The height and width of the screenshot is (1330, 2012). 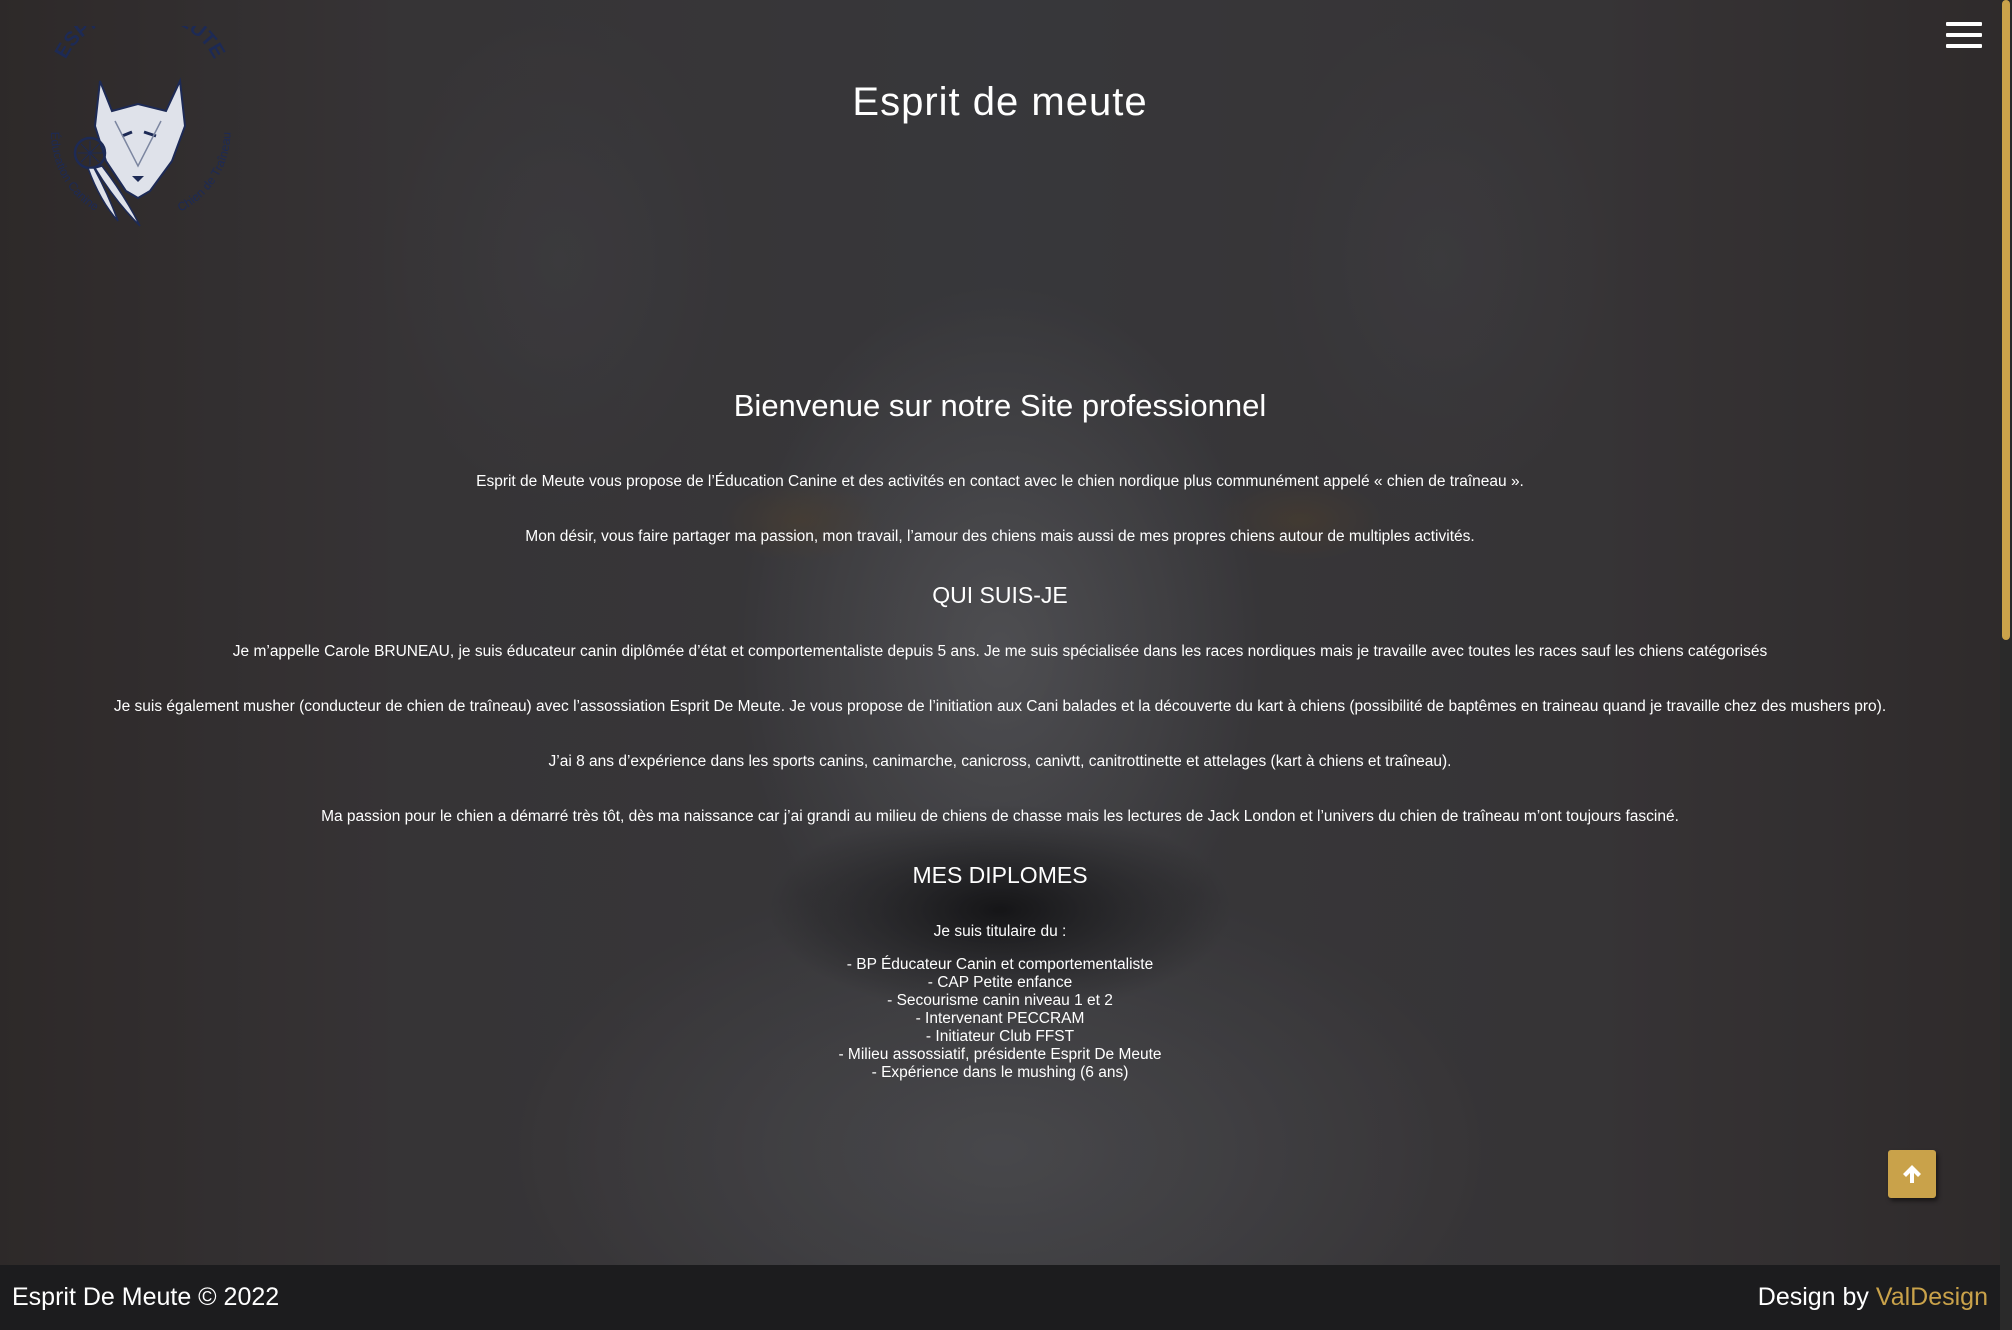 What do you see at coordinates (1000, 1000) in the screenshot?
I see `diploma-item: - Secourisme canin niveau 1 et 2` at bounding box center [1000, 1000].